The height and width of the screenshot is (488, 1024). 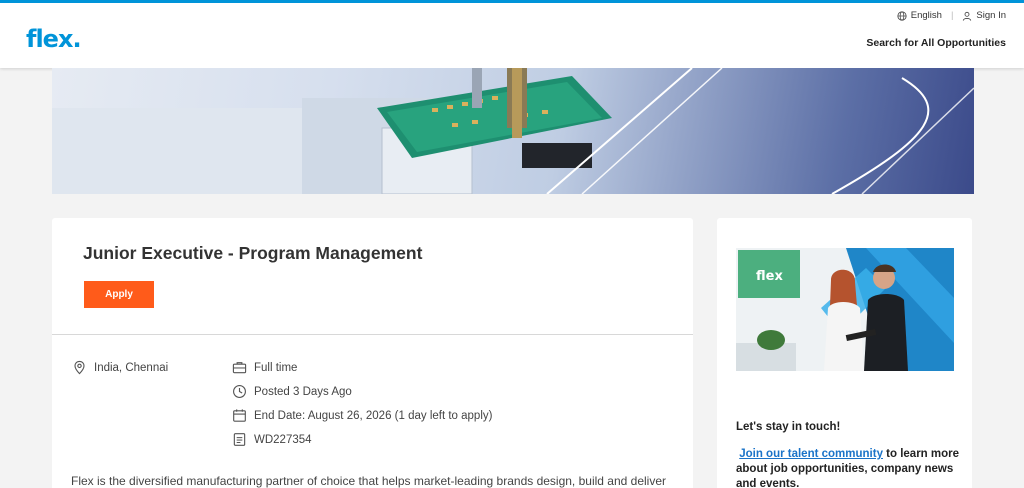 I want to click on card-divider, so click(x=372, y=334).